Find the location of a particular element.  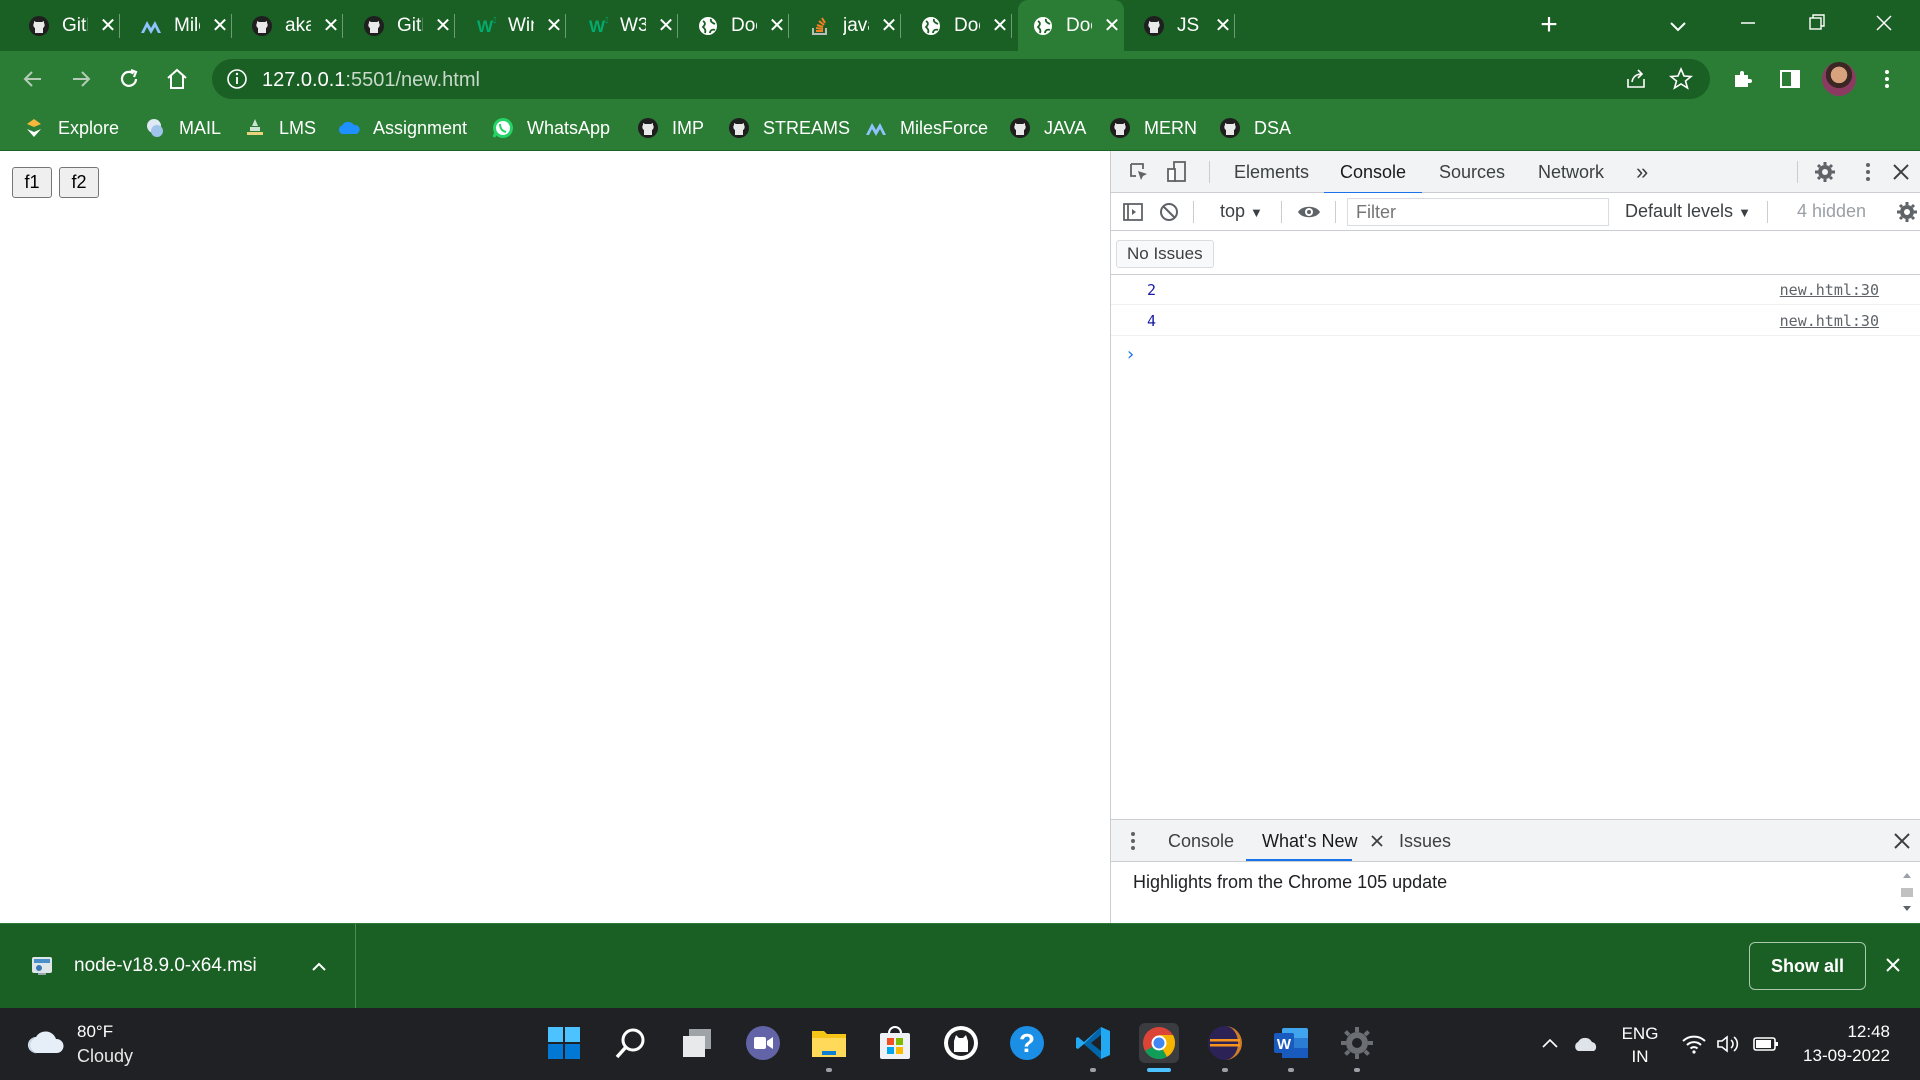

onedrive-icon is located at coordinates (1586, 1044).